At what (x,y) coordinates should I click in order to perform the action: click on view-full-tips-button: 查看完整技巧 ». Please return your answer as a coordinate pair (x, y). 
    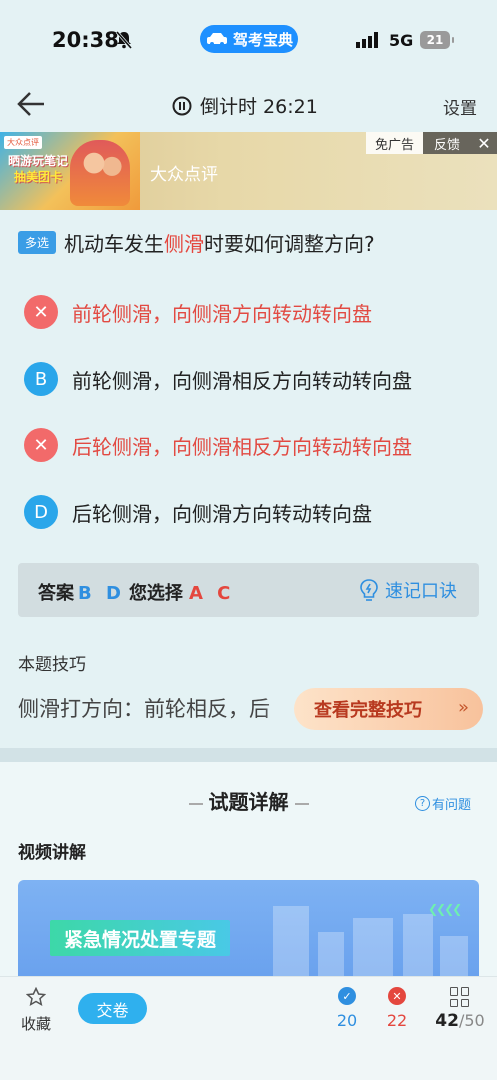
    Looking at the image, I should click on (388, 709).